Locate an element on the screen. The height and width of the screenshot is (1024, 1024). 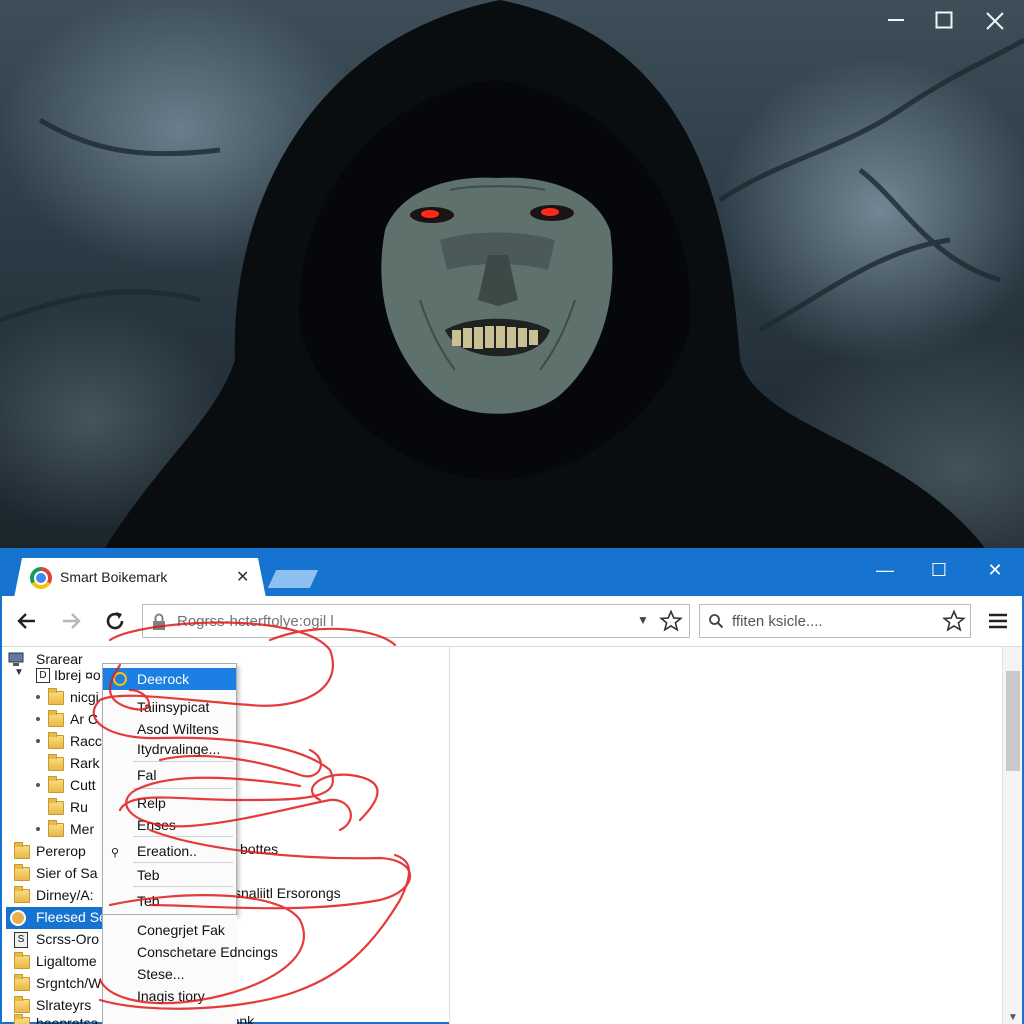
chevron-down-icon: ▼ is located at coordinates (643, 620).